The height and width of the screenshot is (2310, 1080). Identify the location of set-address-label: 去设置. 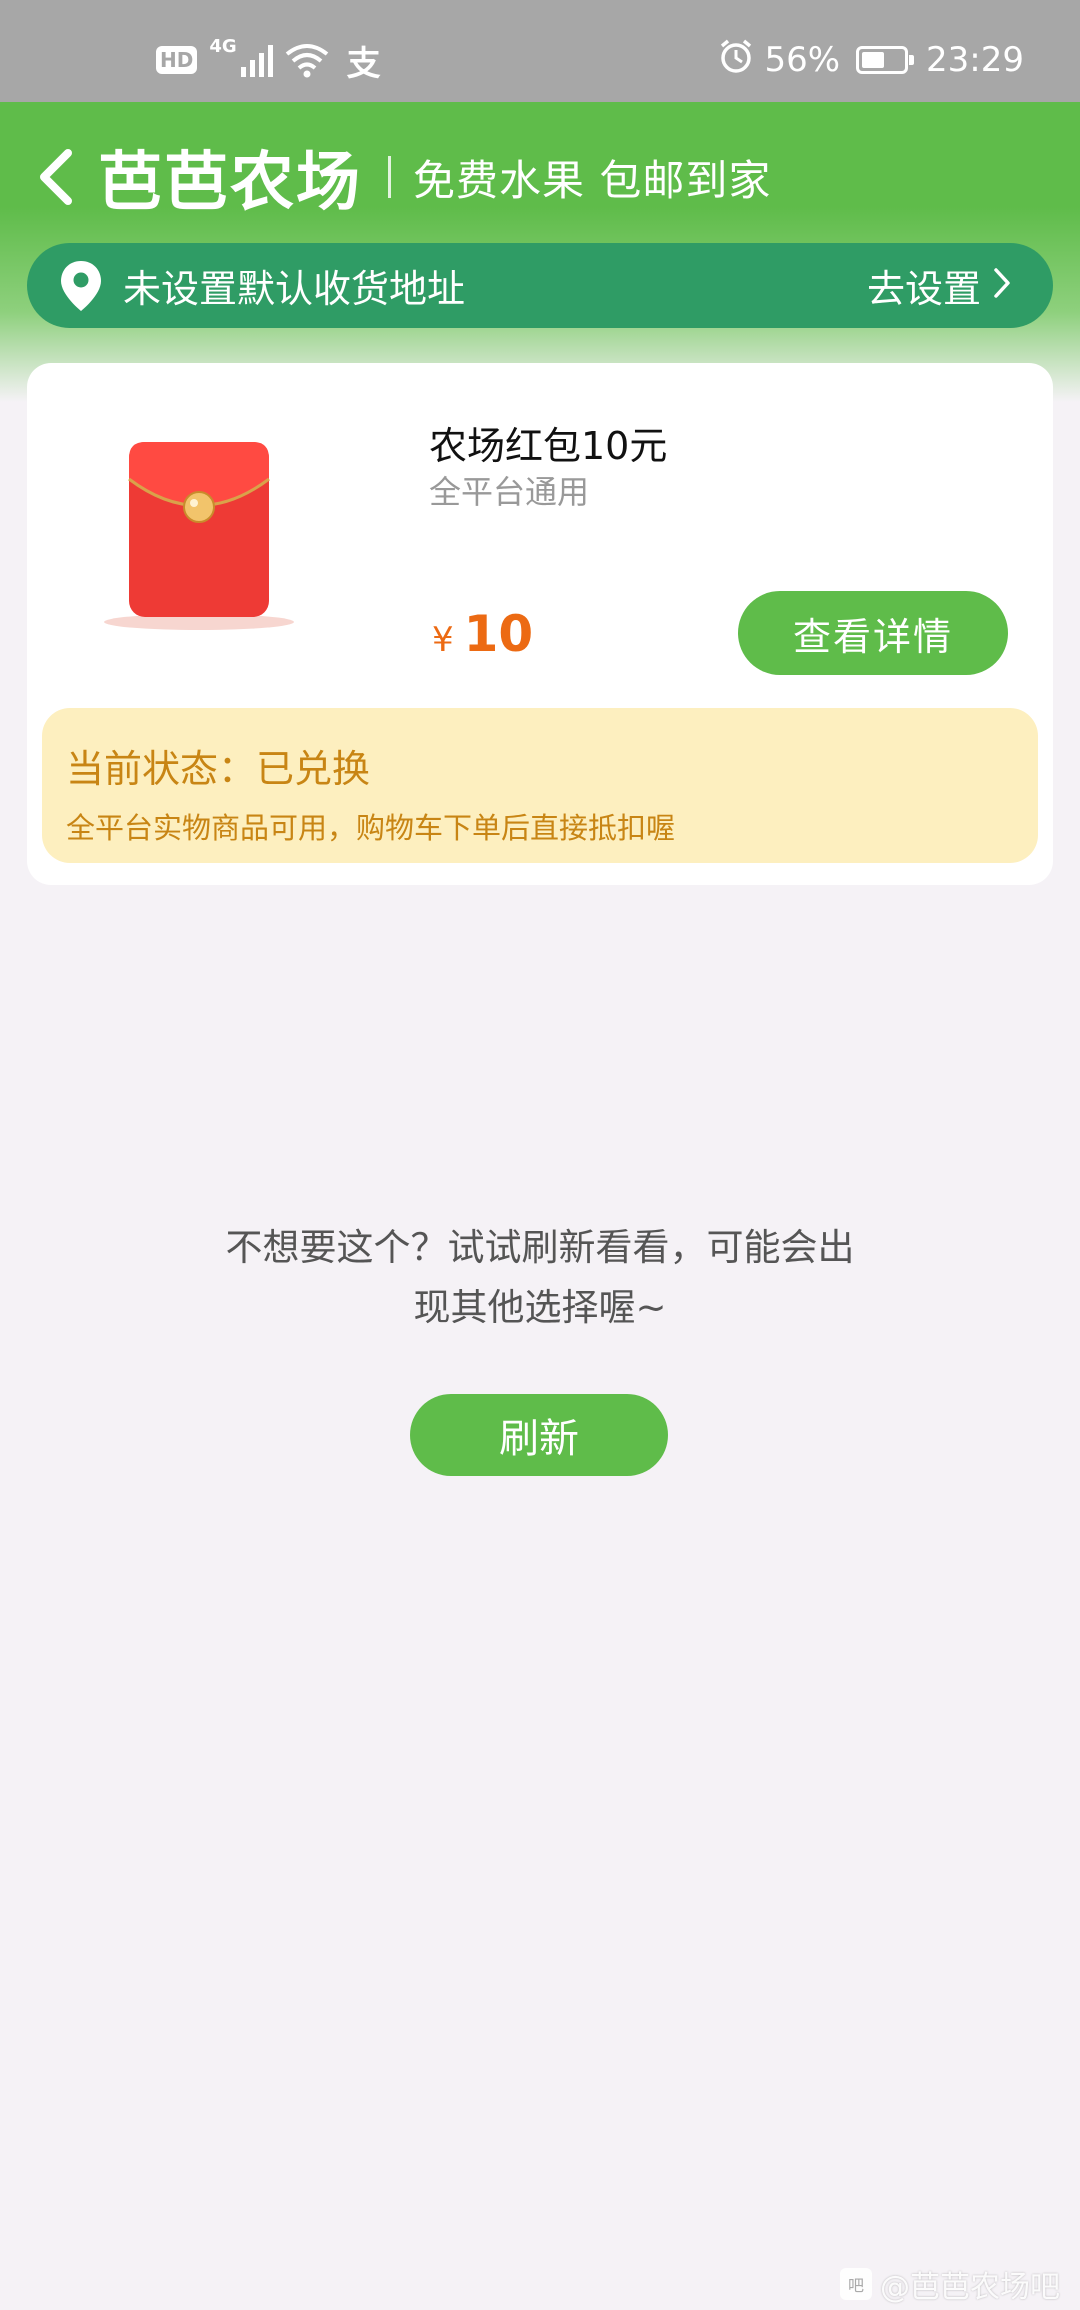
(923, 289).